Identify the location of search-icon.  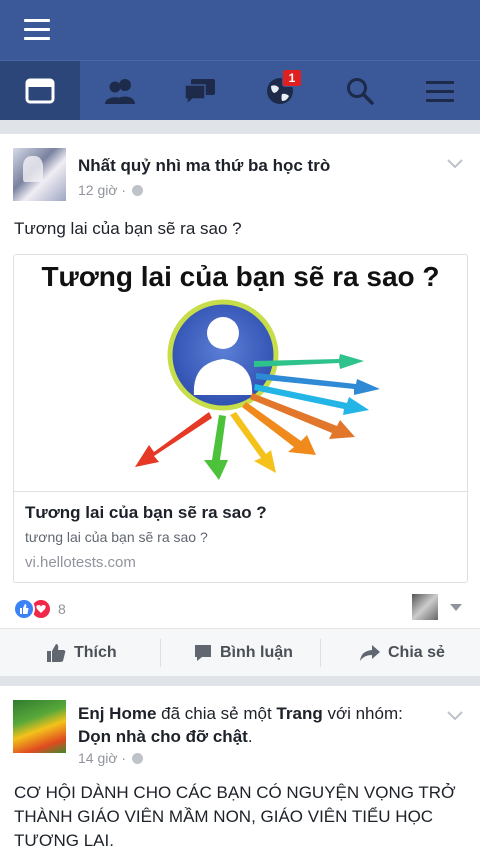
(360, 91).